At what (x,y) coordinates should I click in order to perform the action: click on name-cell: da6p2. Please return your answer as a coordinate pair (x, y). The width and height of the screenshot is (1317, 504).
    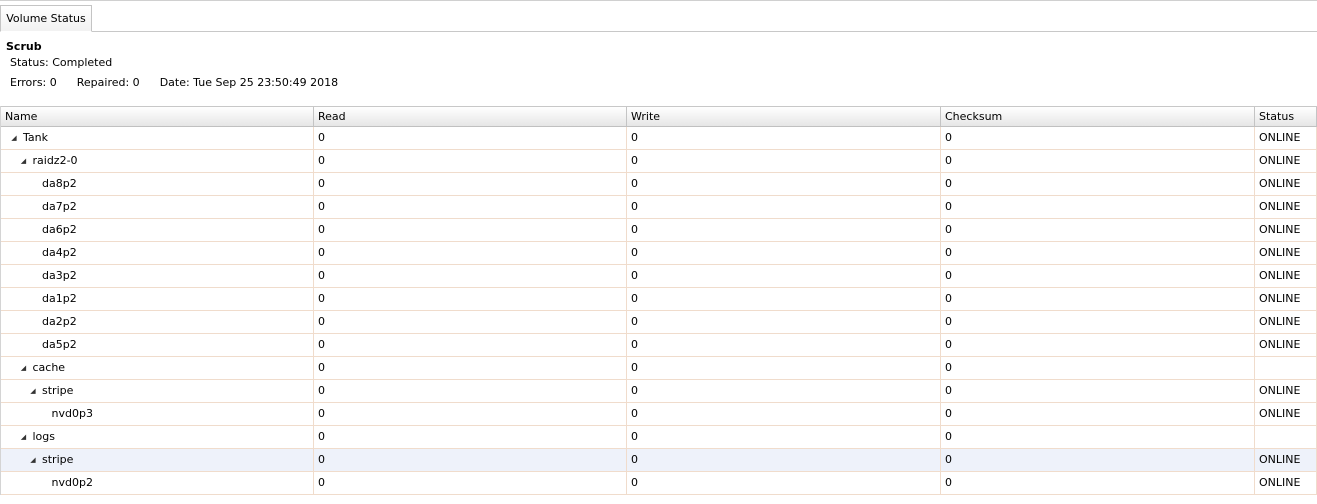
    Looking at the image, I should click on (157, 230).